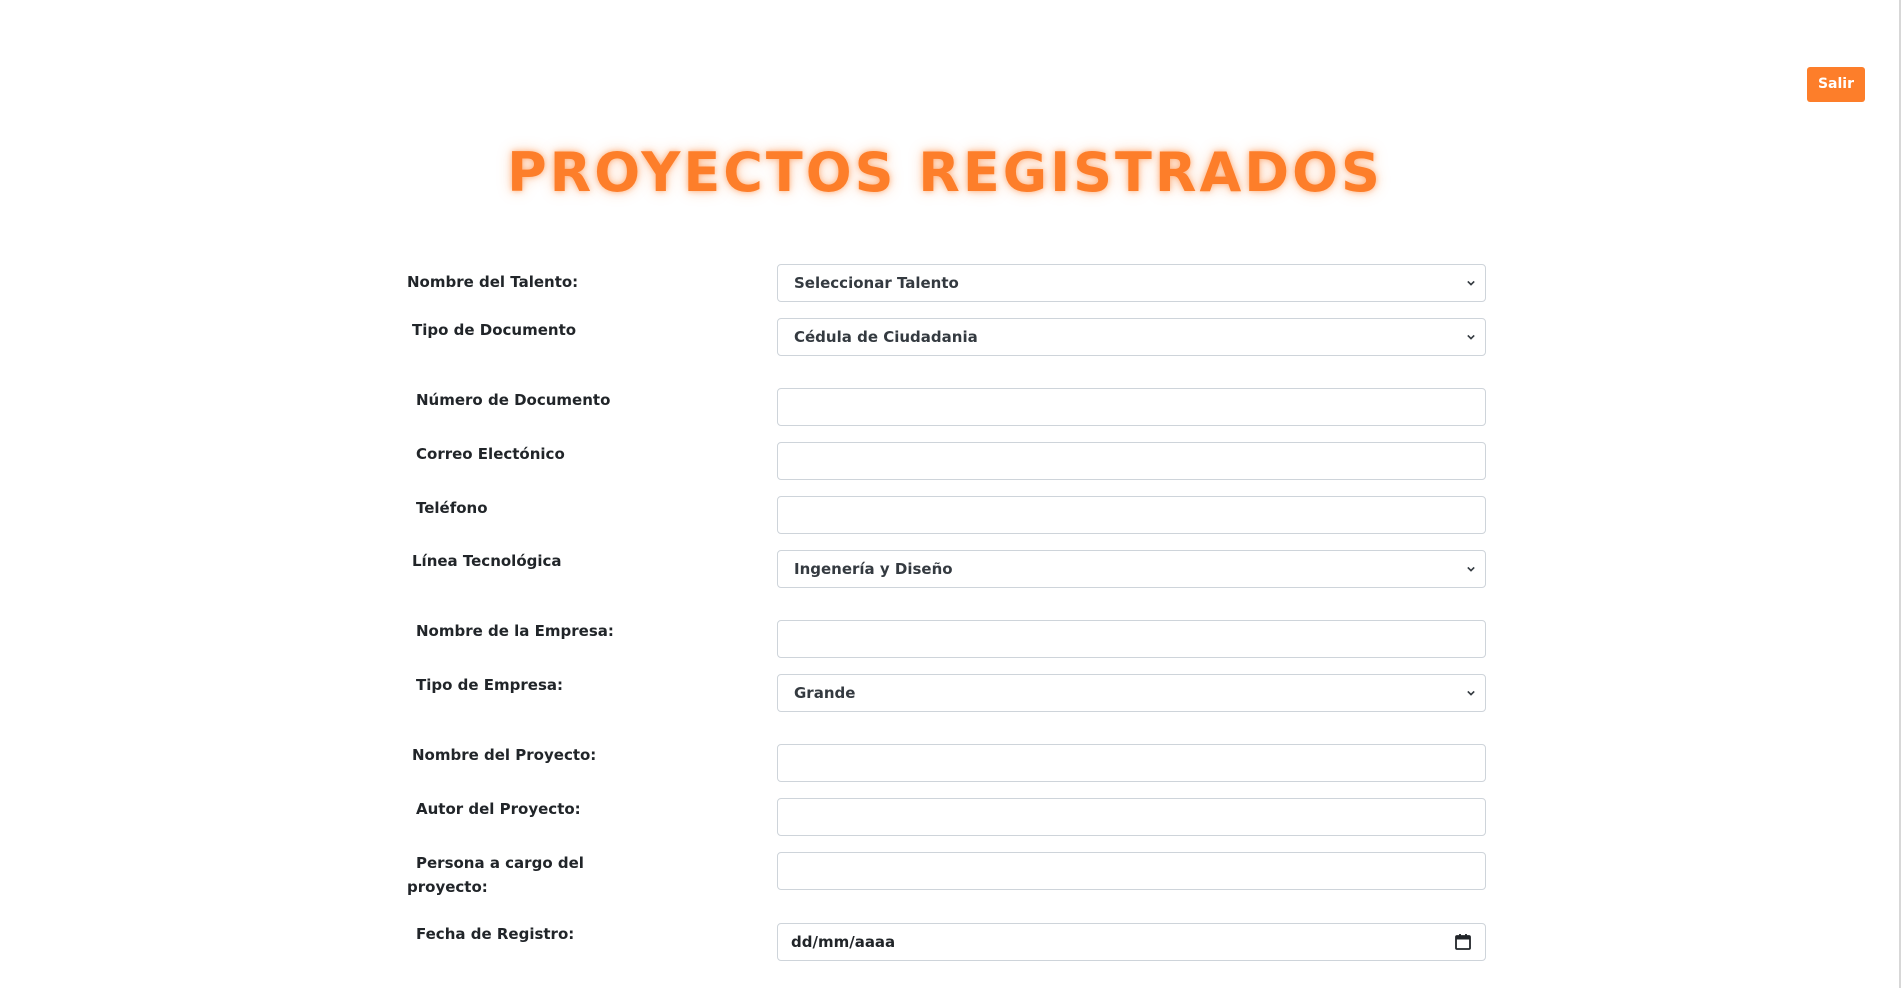 The image size is (1901, 988). What do you see at coordinates (493, 282) in the screenshot?
I see `talento-label: Nombre del Talento:` at bounding box center [493, 282].